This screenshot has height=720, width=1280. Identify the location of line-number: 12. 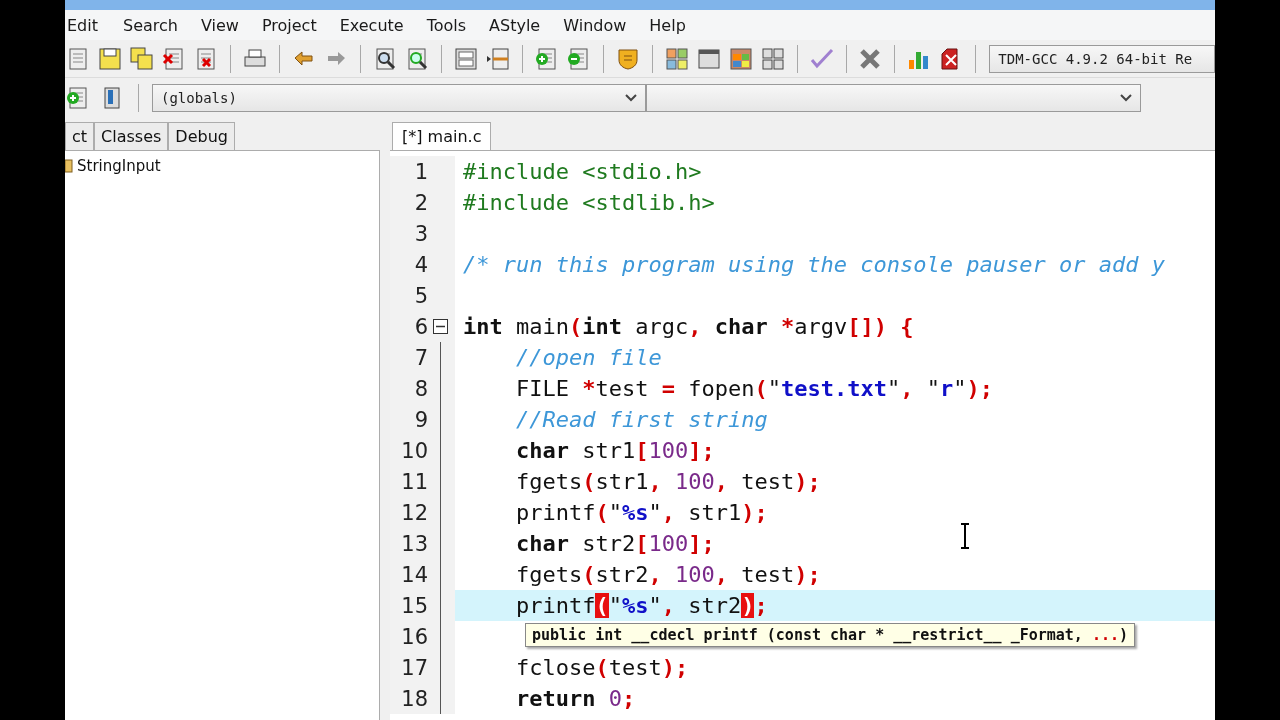
(414, 512).